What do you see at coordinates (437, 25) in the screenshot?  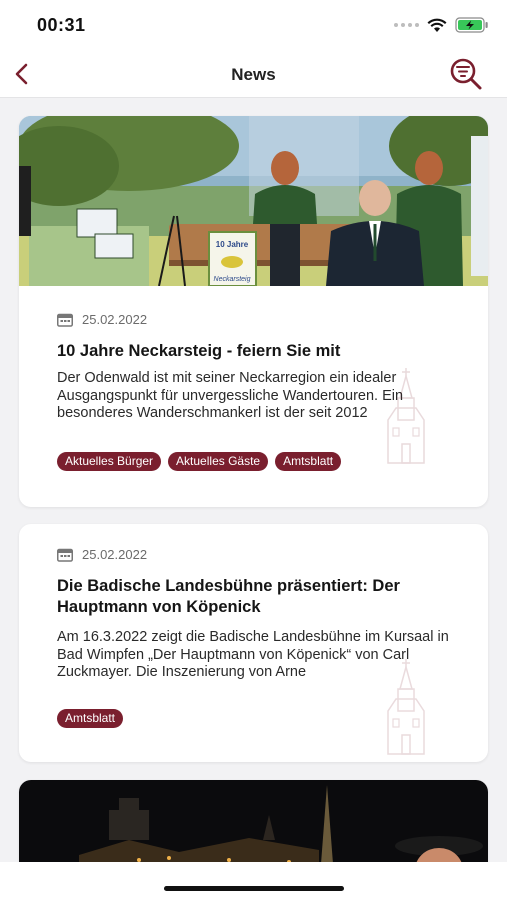 I see `wifi-icon` at bounding box center [437, 25].